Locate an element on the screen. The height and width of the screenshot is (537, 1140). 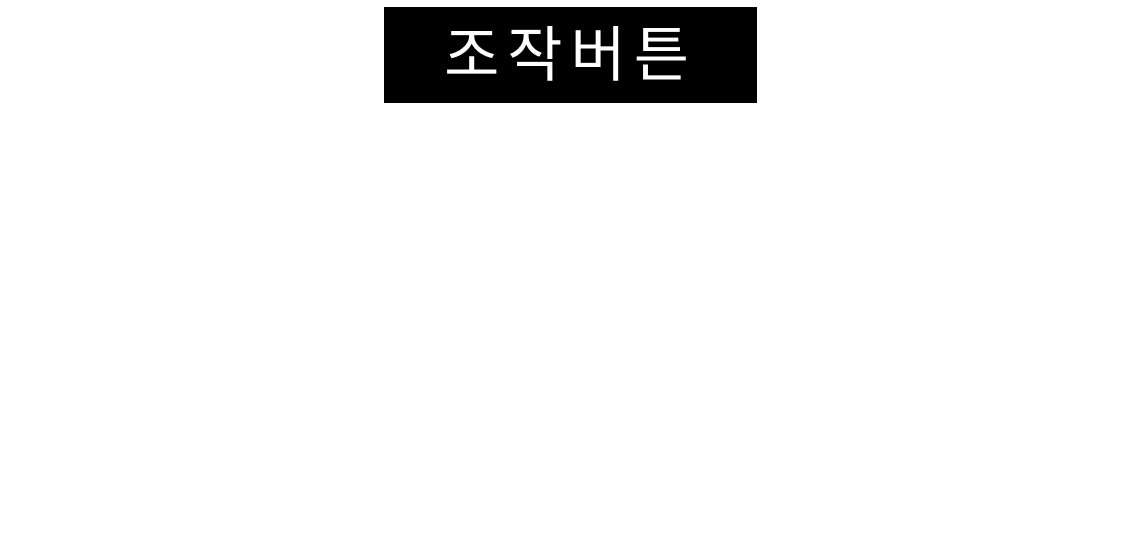
page-title: 조작버튼 is located at coordinates (570, 56).